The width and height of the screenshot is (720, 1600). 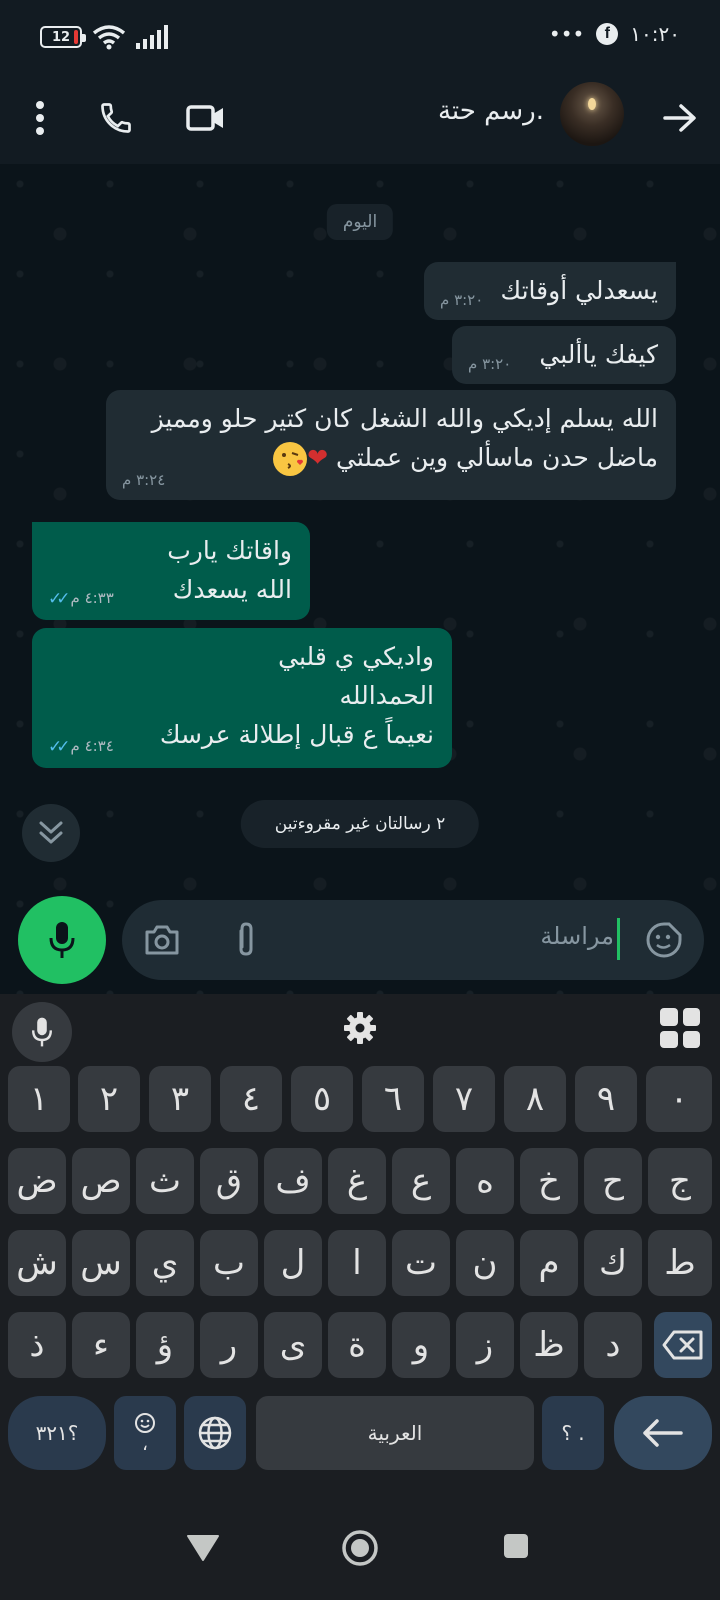 What do you see at coordinates (357, 1181) in the screenshot?
I see `key: غ` at bounding box center [357, 1181].